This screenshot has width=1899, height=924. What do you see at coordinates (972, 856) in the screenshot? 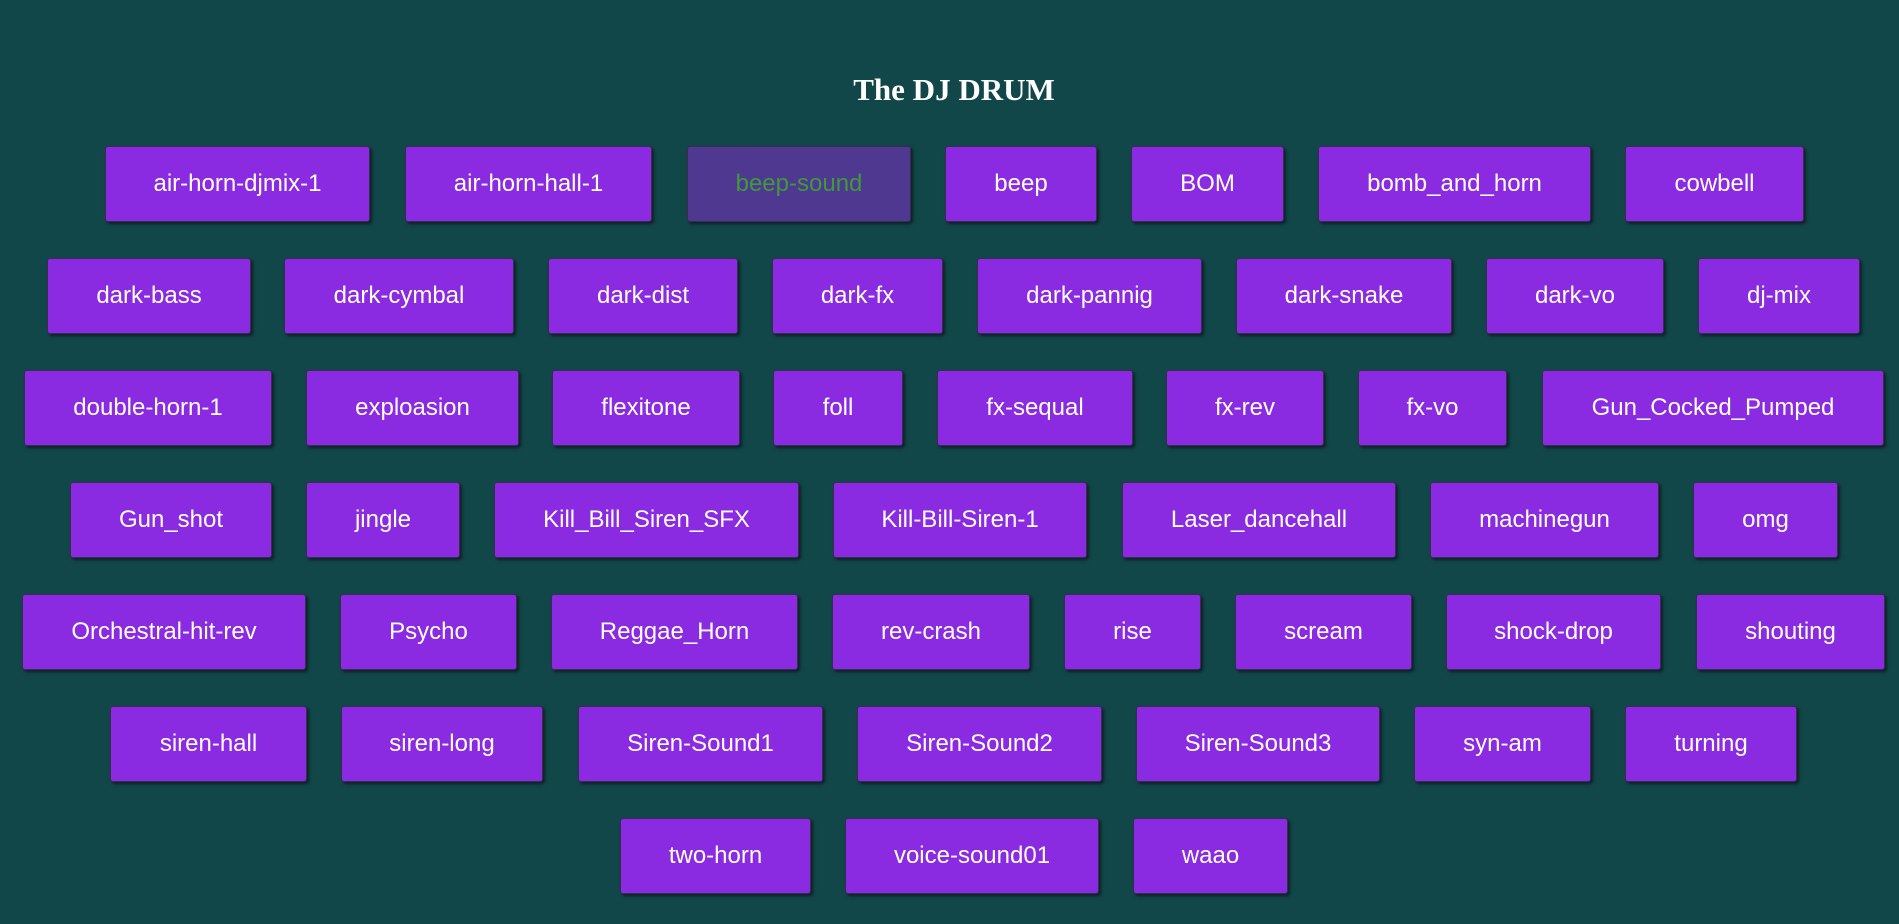
I see `pad-voice-sound01-button: voice-sound01` at bounding box center [972, 856].